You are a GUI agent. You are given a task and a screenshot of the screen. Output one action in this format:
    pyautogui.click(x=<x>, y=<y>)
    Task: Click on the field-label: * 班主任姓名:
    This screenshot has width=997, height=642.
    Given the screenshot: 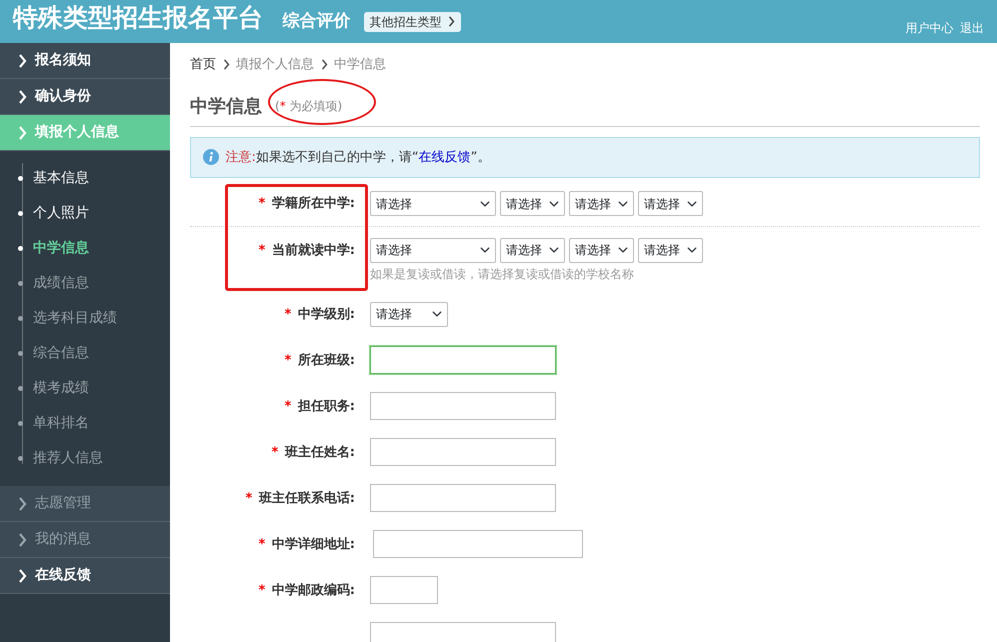 What is the action you would take?
    pyautogui.click(x=313, y=452)
    